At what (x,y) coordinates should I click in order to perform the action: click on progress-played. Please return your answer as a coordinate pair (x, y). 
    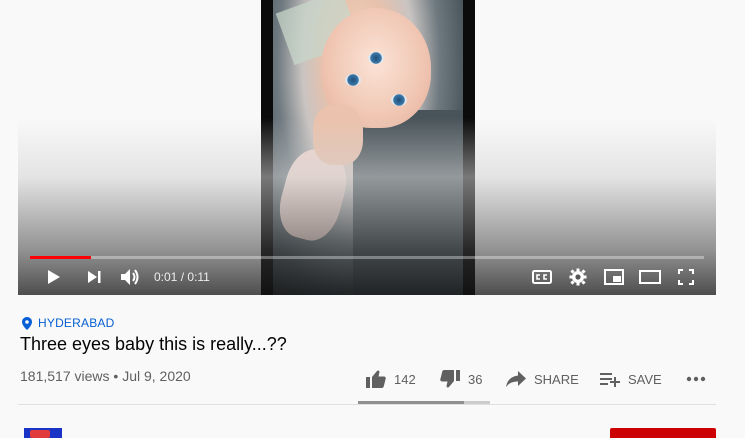
    Looking at the image, I should click on (61, 257).